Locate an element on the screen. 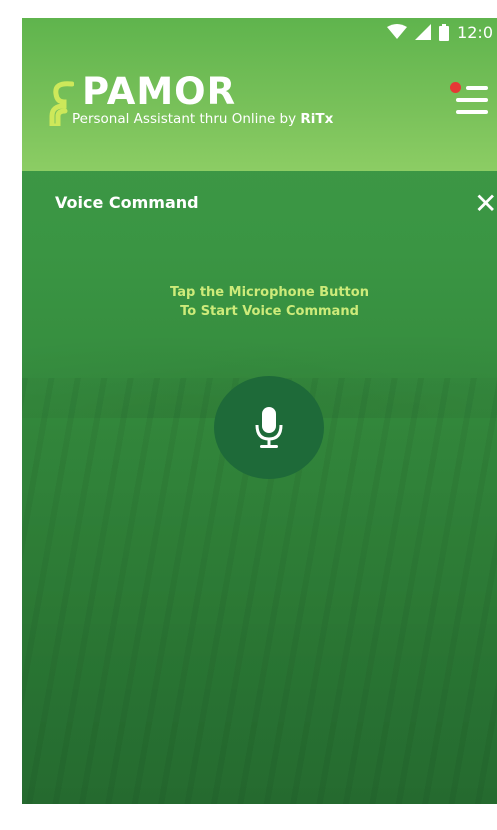 The height and width of the screenshot is (830, 497). battery-icon is located at coordinates (444, 32).